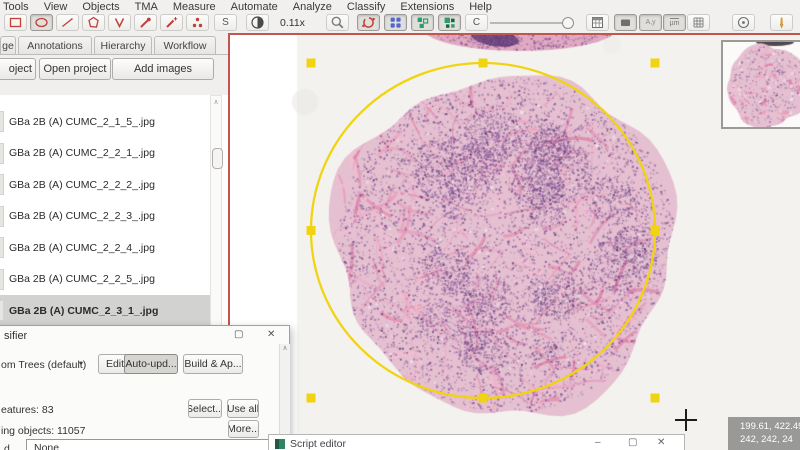 The height and width of the screenshot is (450, 800). I want to click on list-scrollbar: ∧, so click(216, 210).